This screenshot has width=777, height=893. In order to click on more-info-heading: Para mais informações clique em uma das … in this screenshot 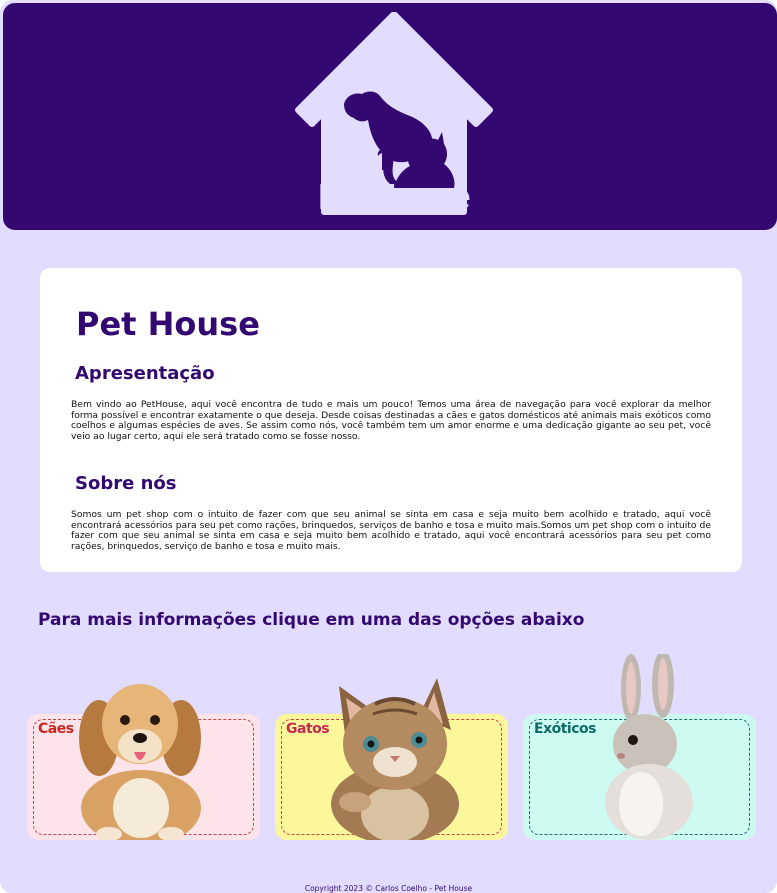, I will do `click(311, 620)`.